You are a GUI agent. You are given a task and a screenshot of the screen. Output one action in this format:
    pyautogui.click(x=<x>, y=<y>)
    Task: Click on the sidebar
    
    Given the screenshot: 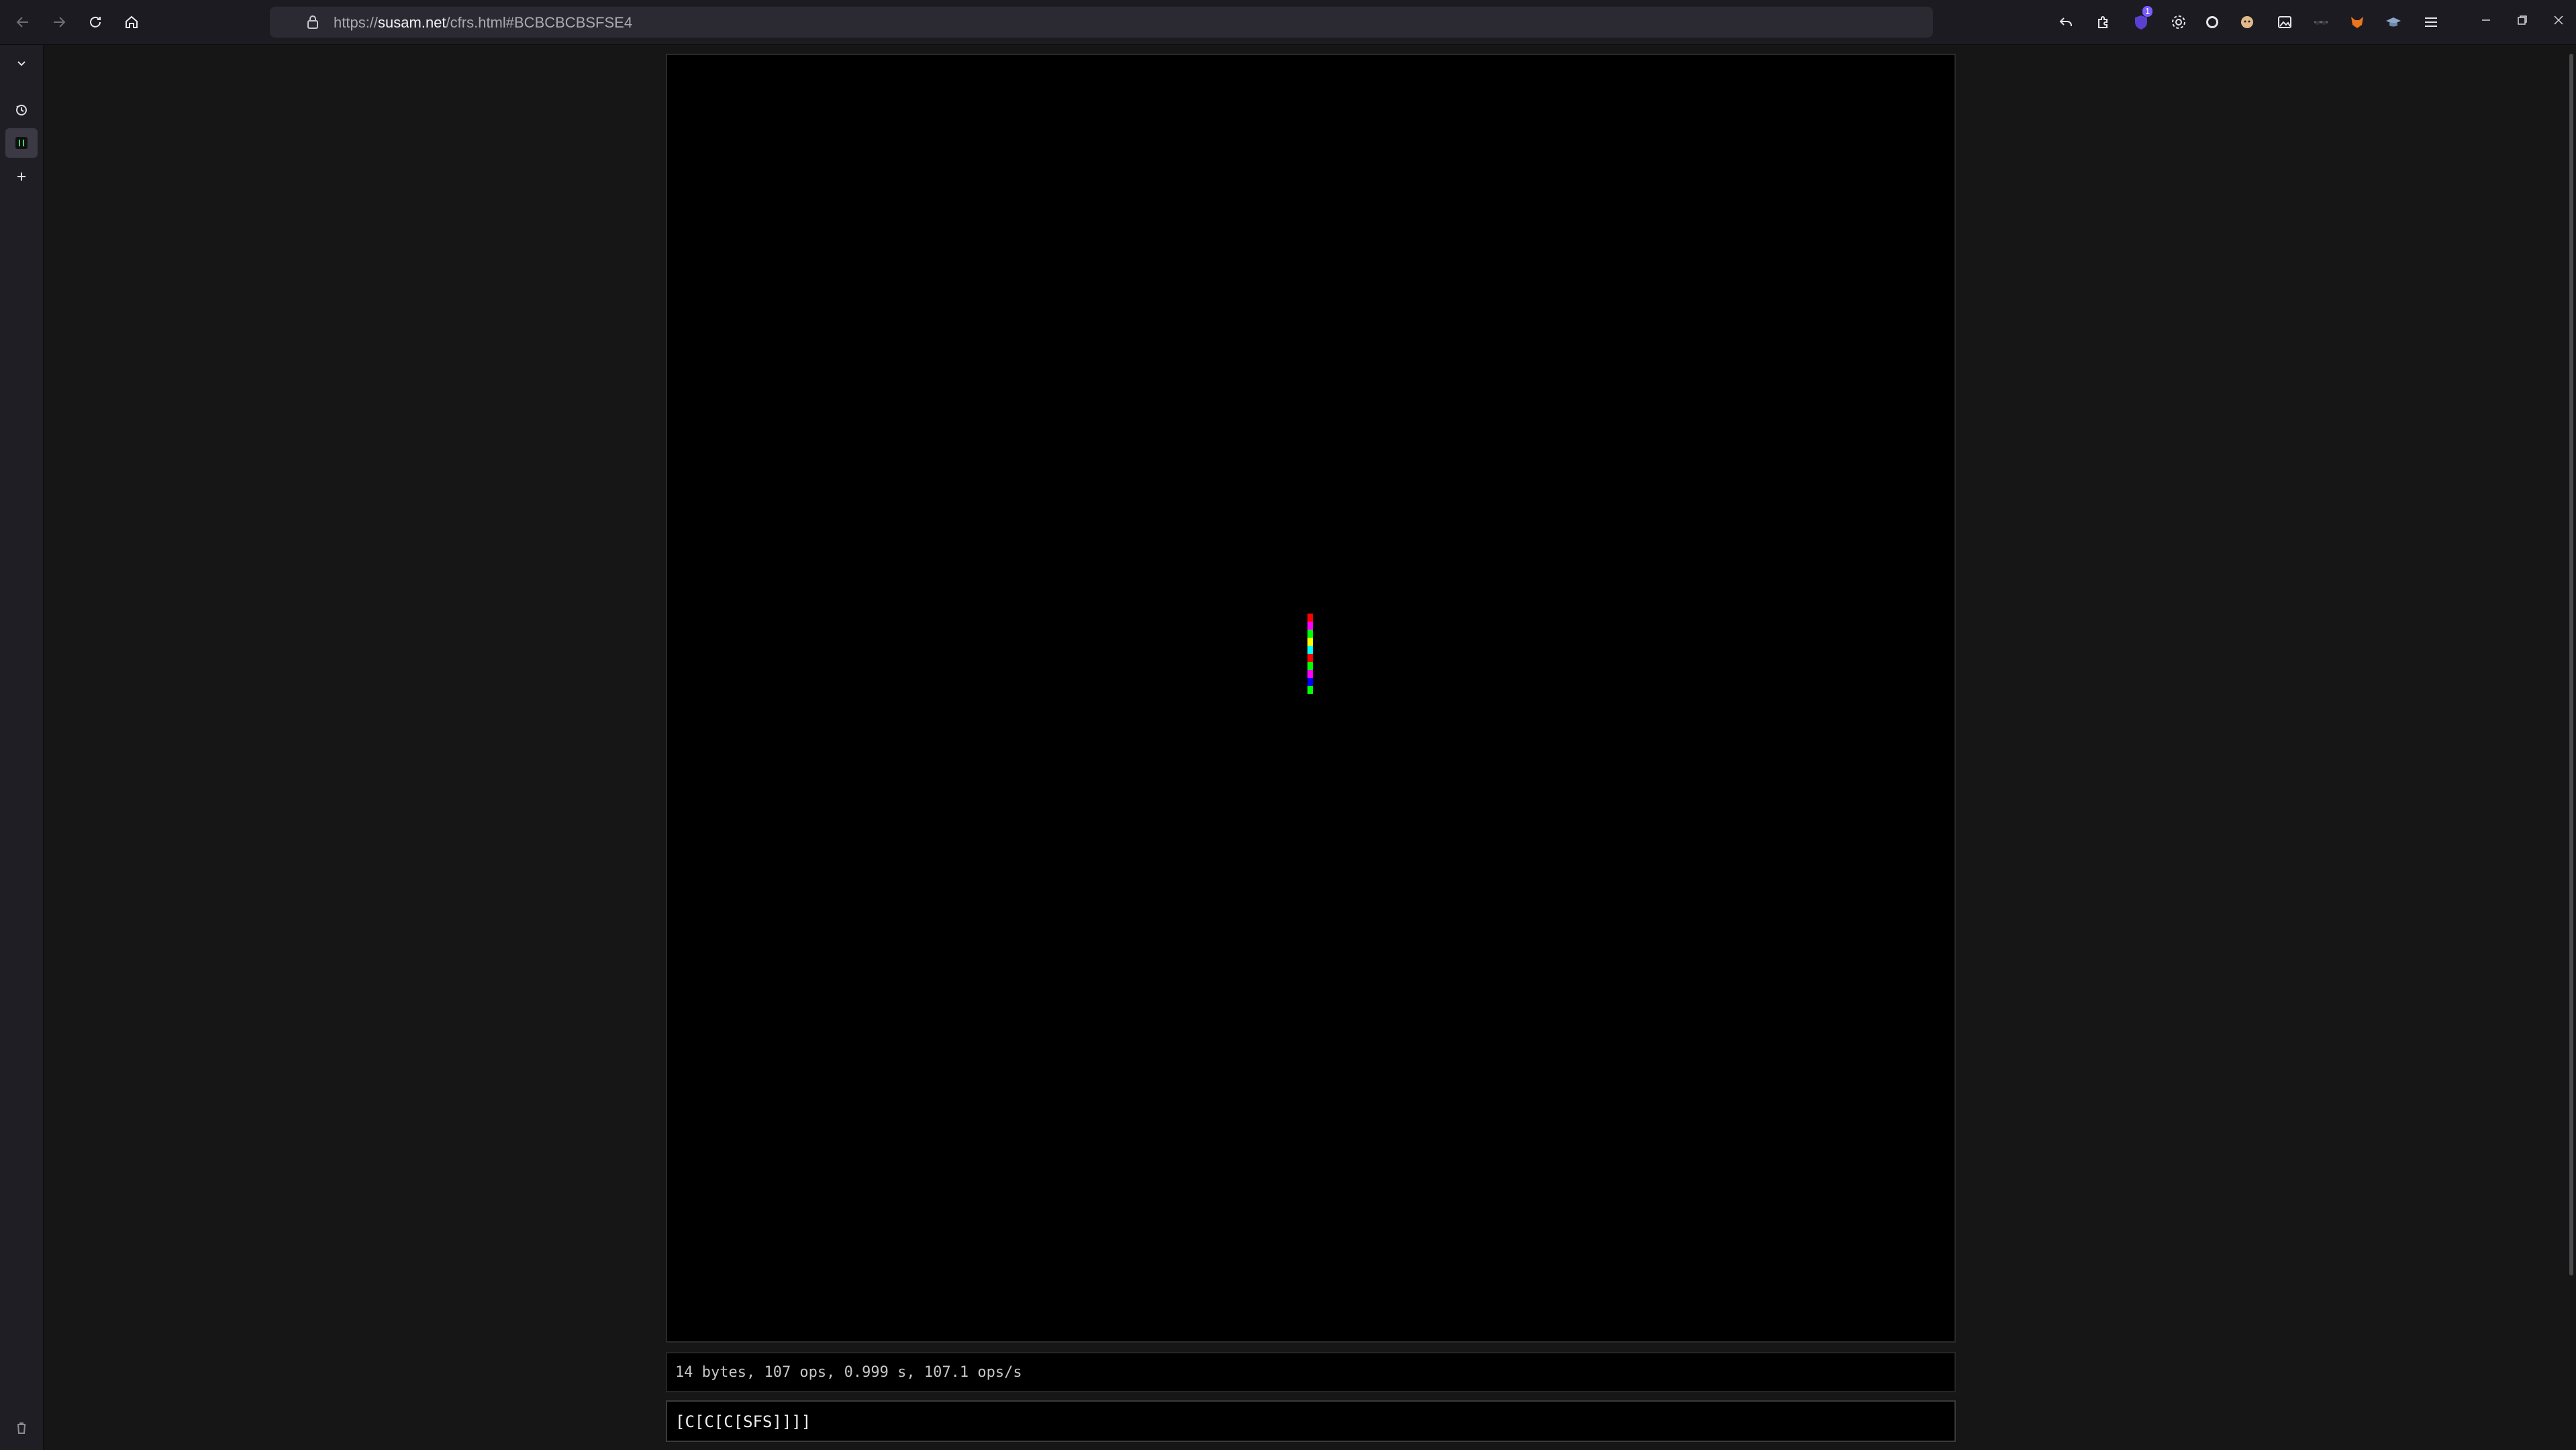 What is the action you would take?
    pyautogui.click(x=22, y=748)
    